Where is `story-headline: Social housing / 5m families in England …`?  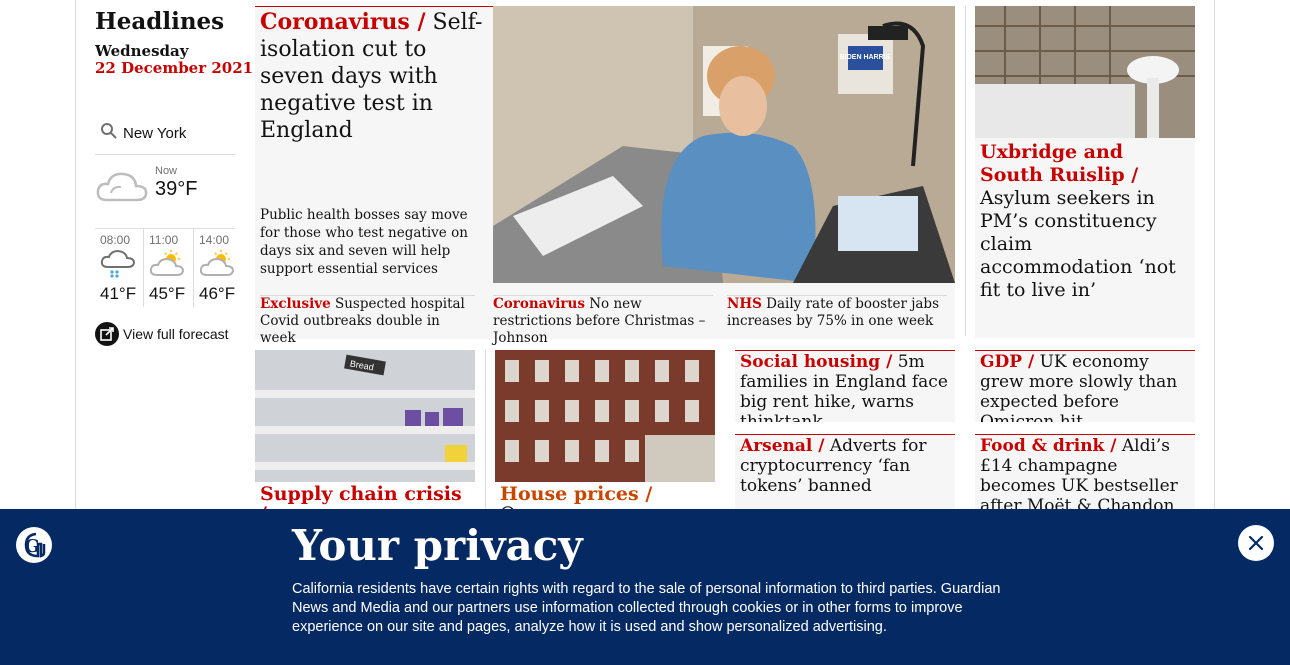 story-headline: Social housing / 5m families in England … is located at coordinates (846, 387).